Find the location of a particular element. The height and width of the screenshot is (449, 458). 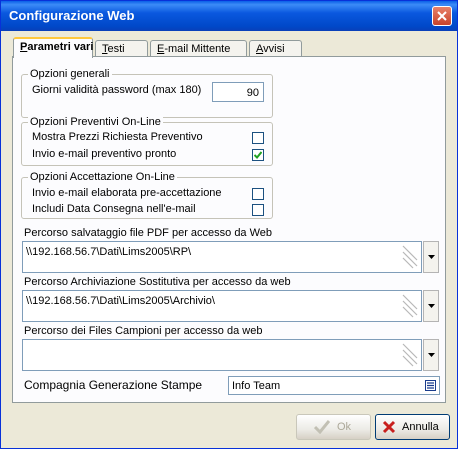

percorso-pdf-input: \\192.168.56.7\Dati\Lims2005\RP\ is located at coordinates (222, 257).